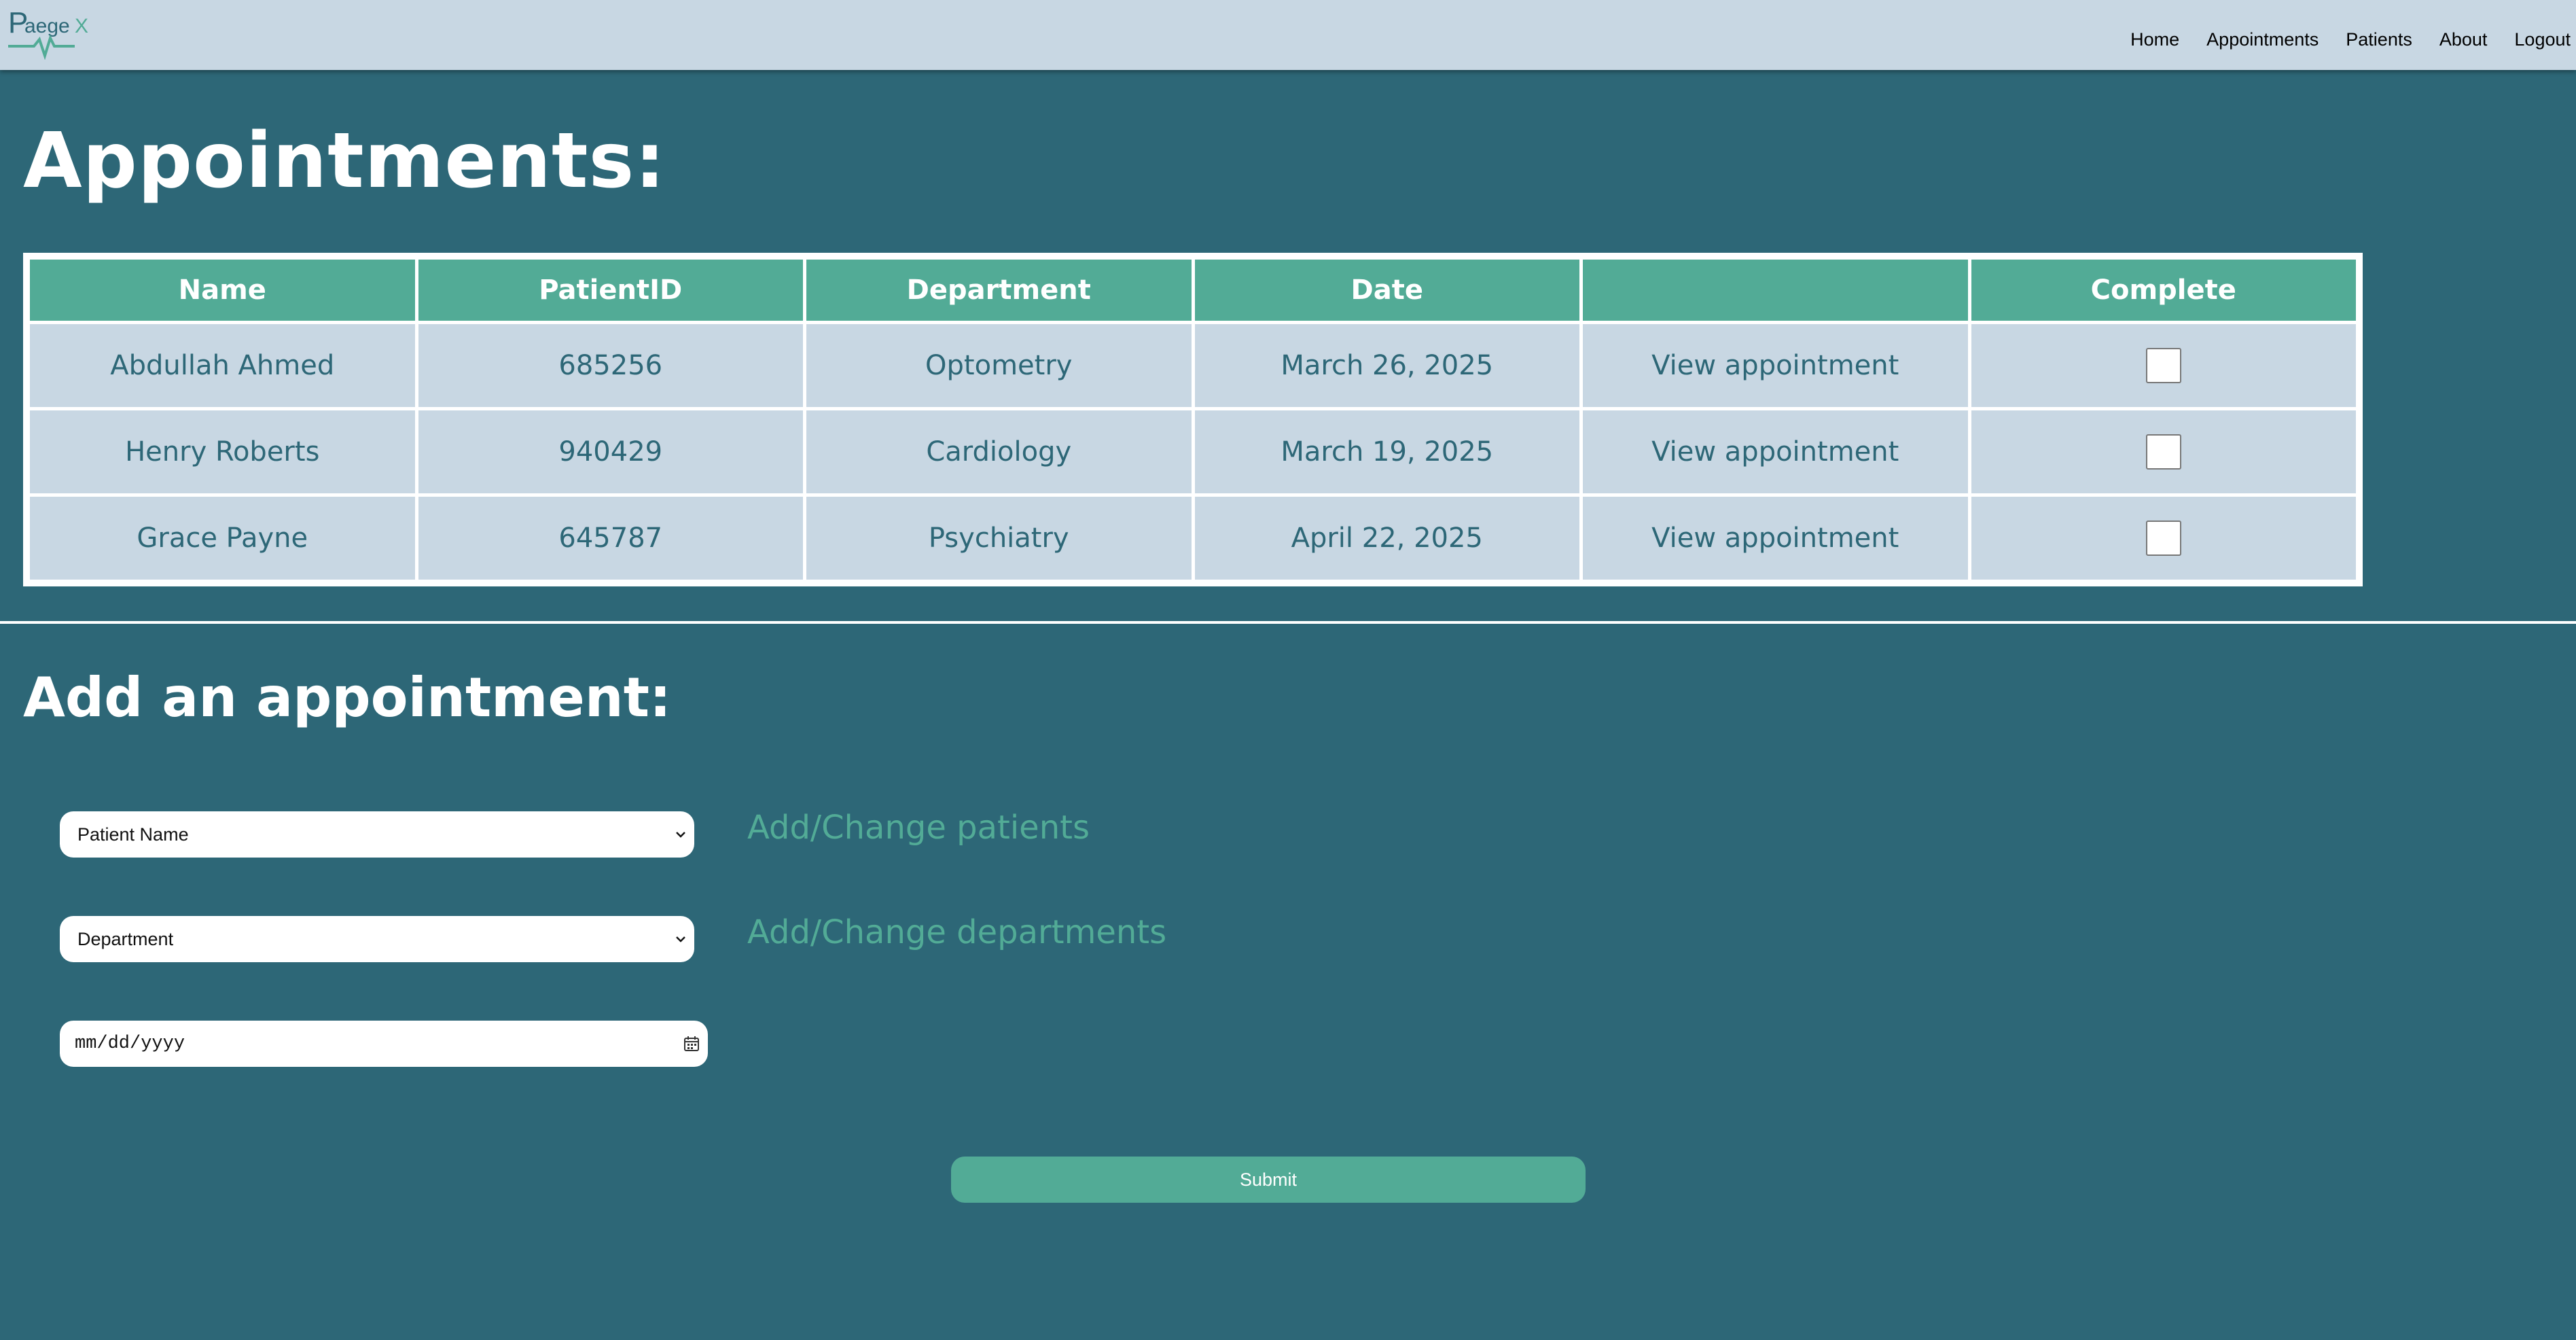 This screenshot has width=2576, height=1340. What do you see at coordinates (377, 834) in the screenshot?
I see `patient-select: Patient Name` at bounding box center [377, 834].